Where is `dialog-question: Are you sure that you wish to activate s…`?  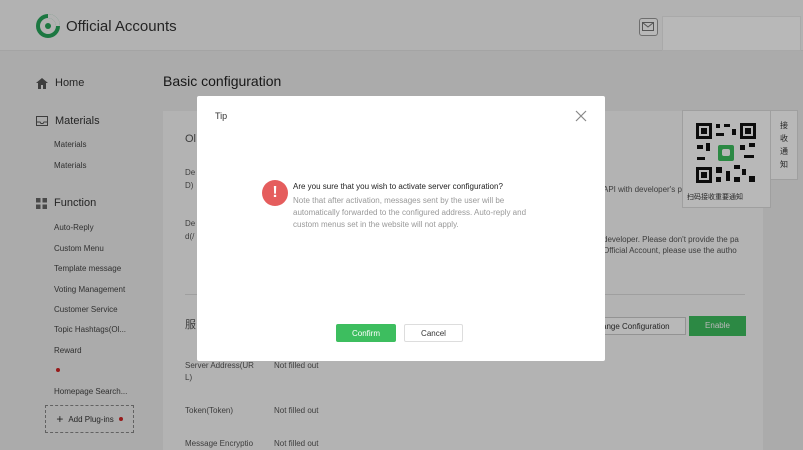 dialog-question: Are you sure that you wish to activate s… is located at coordinates (398, 186).